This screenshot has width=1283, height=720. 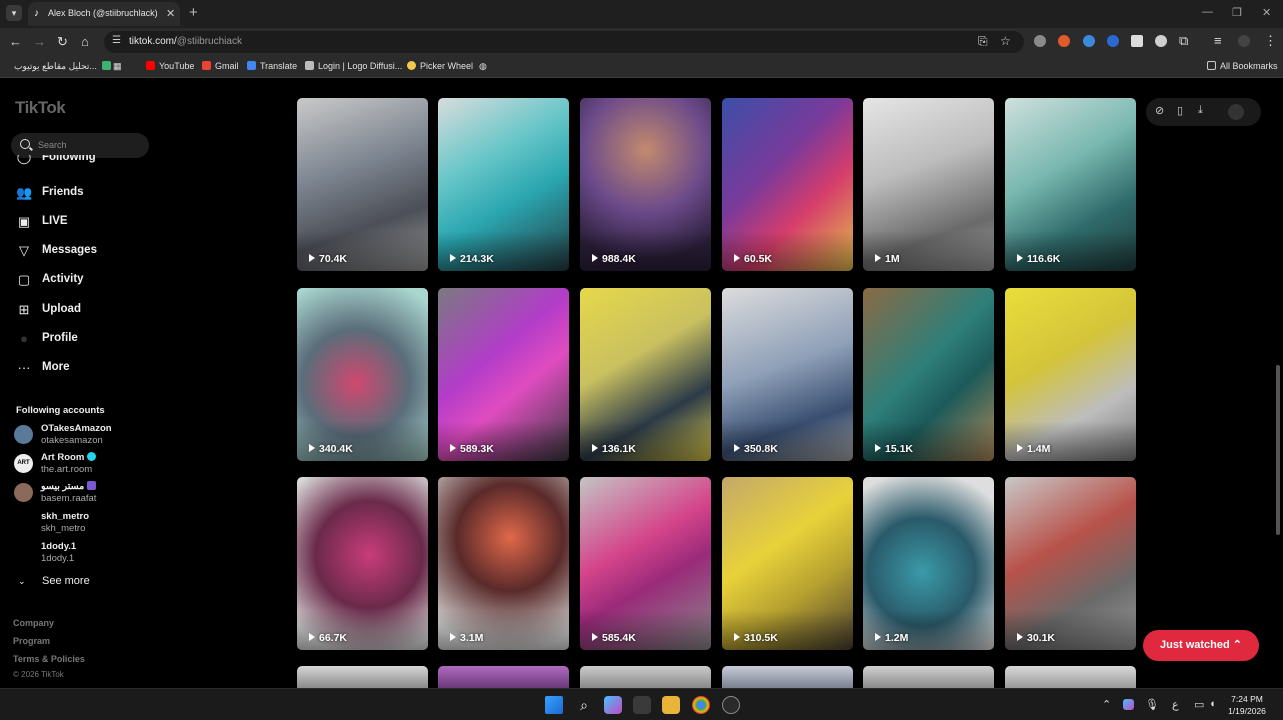 What do you see at coordinates (701, 705) in the screenshot?
I see `chrome-icon` at bounding box center [701, 705].